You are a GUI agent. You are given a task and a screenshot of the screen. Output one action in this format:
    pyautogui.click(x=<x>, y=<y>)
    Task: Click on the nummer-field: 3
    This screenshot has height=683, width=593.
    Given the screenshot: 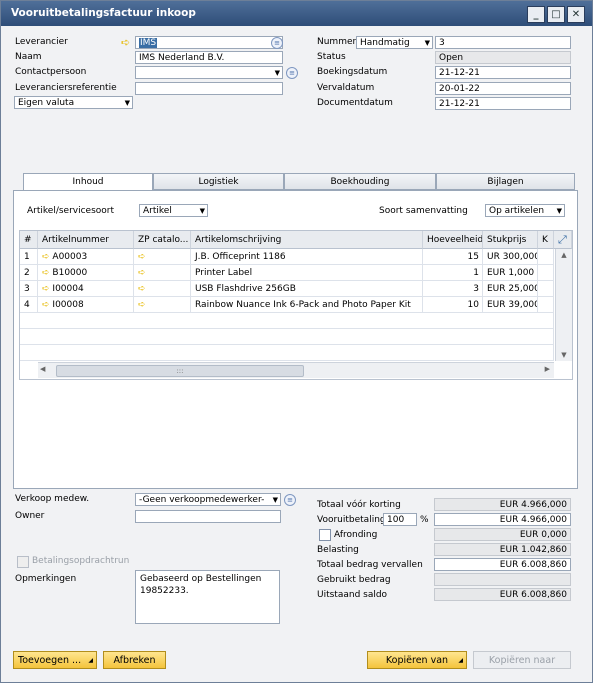 What is the action you would take?
    pyautogui.click(x=503, y=42)
    